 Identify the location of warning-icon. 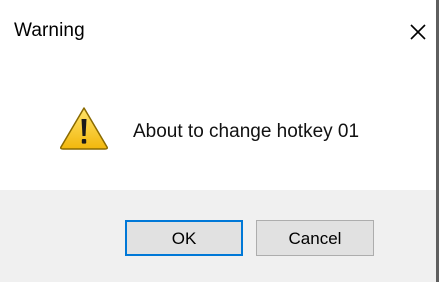
(84, 128).